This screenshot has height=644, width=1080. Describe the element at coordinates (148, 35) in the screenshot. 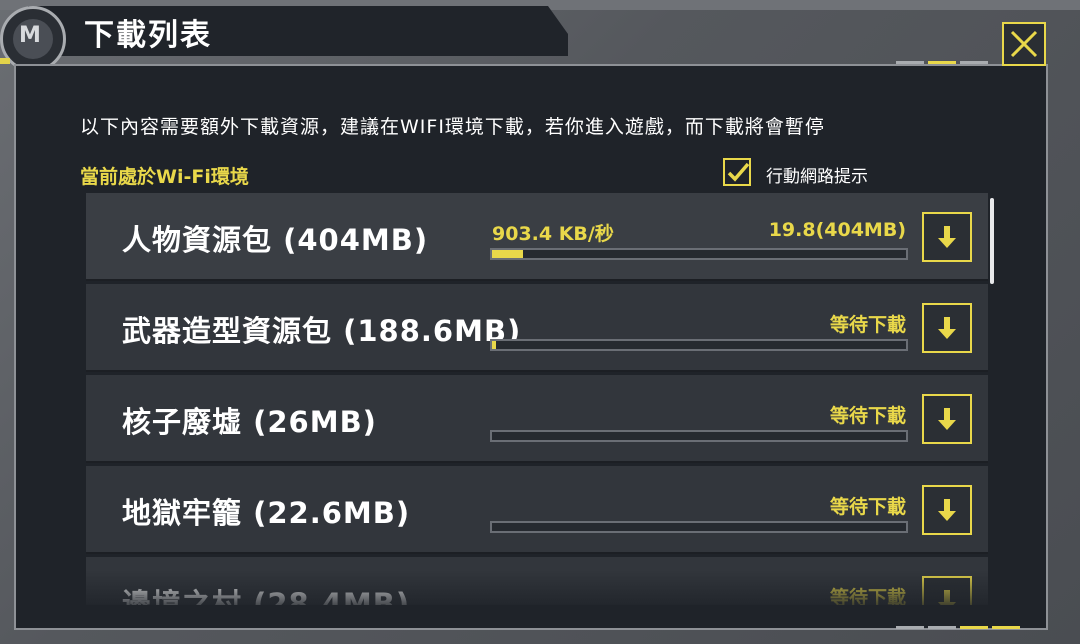

I see `page-title: 下載列表` at that location.